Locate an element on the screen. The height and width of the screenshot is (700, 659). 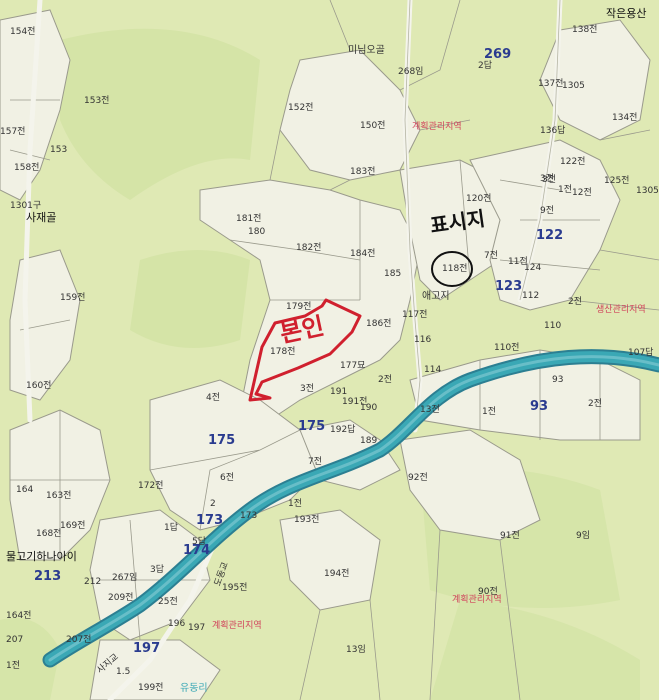
parcel-label: 199전 is located at coordinates (151, 688).